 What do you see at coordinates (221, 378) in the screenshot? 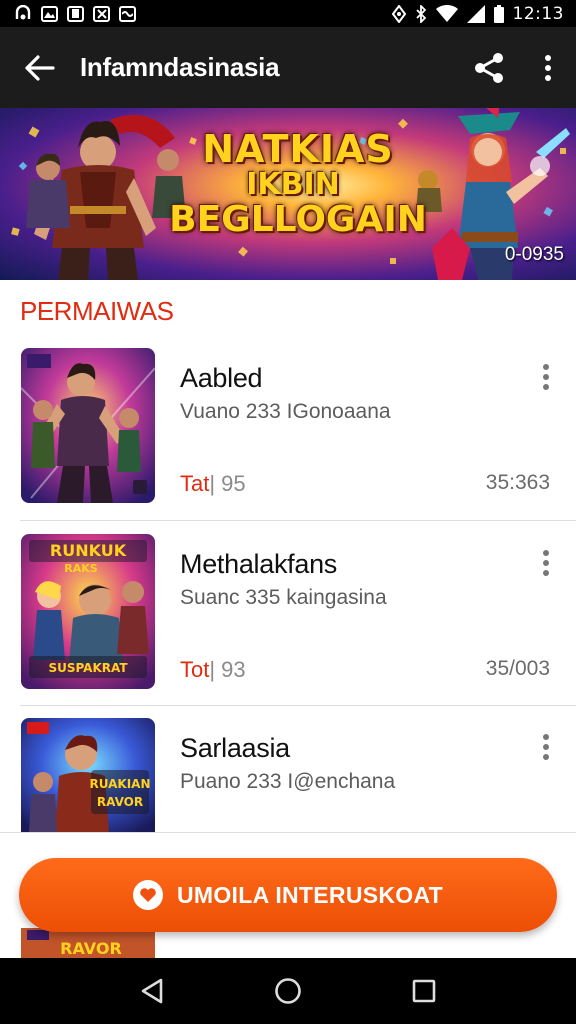
I see `card-title: Aabled` at bounding box center [221, 378].